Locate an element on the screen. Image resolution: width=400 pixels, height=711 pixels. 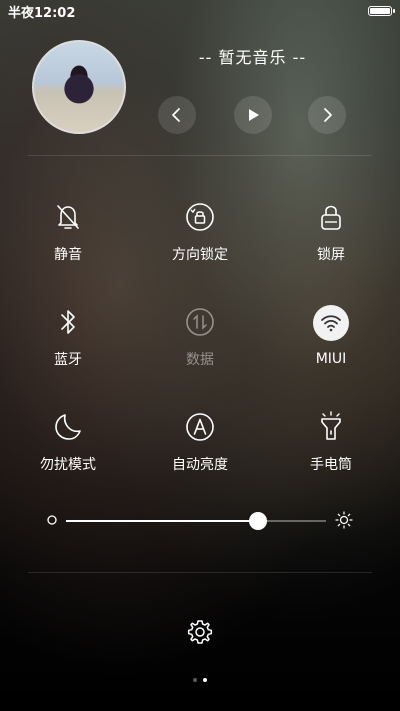
toggle-auto-brightness: 自动亮度 is located at coordinates (200, 442).